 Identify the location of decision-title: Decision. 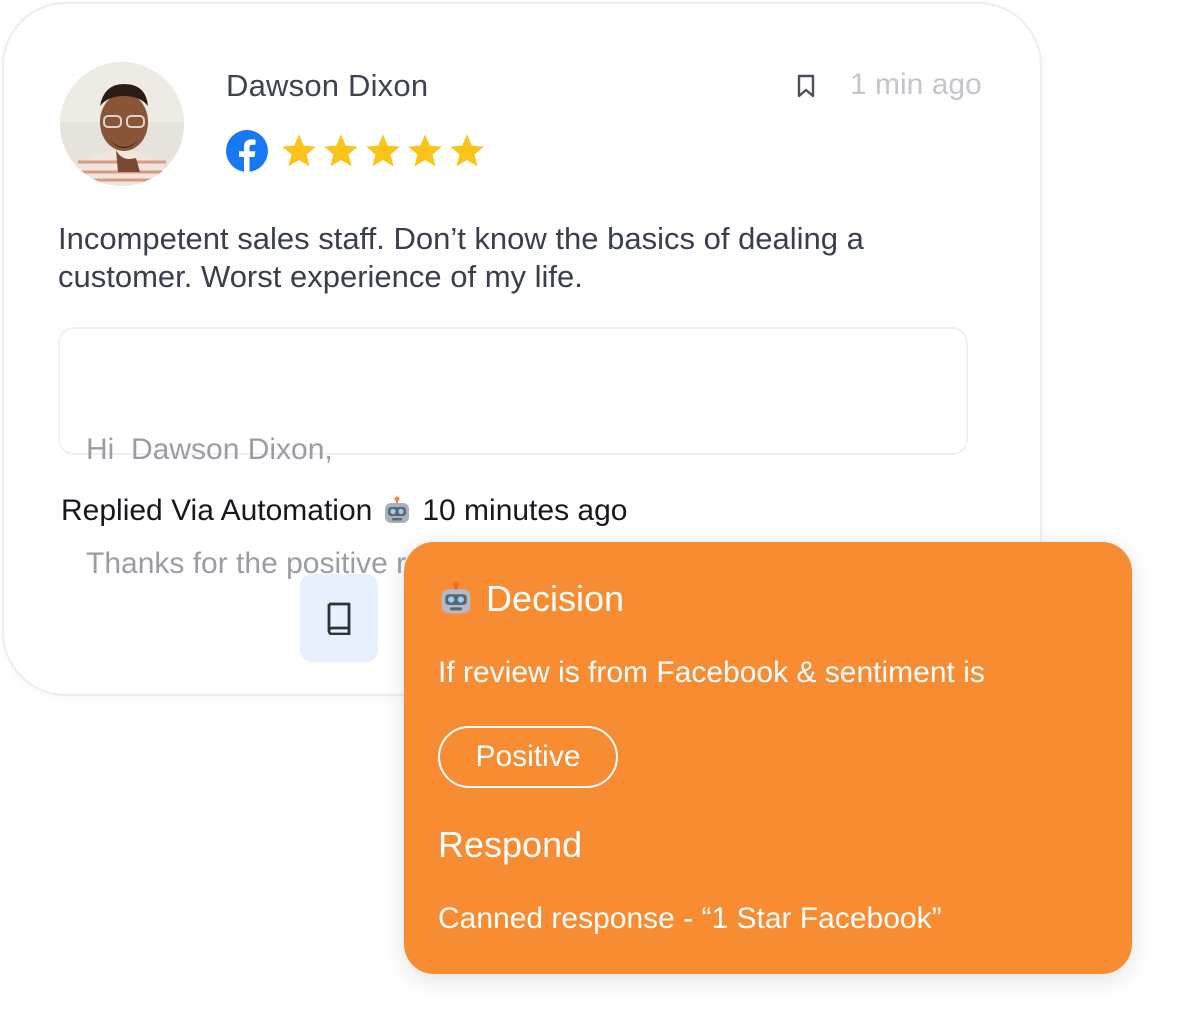
(531, 599).